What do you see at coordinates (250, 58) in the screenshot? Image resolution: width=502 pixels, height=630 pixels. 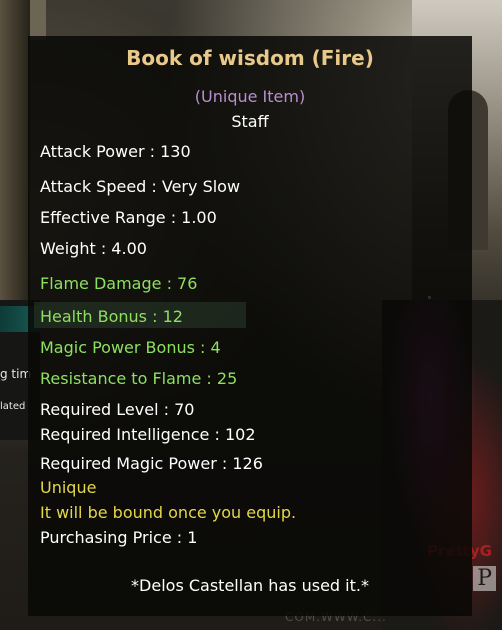 I see `item-name: Book of wisdom (Fire)` at bounding box center [250, 58].